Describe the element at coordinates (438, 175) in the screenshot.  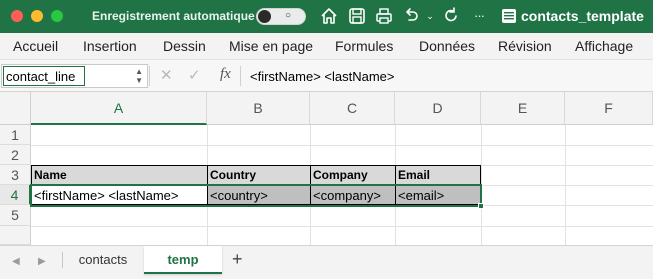
I see `cell-d3: Email` at that location.